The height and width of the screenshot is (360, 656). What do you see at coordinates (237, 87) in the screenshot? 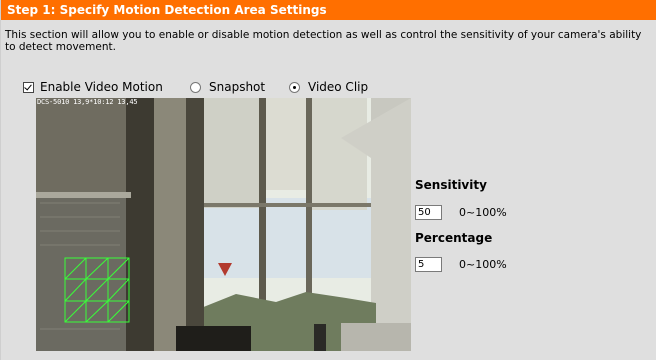
I see `snapshot-label: Snapshot` at bounding box center [237, 87].